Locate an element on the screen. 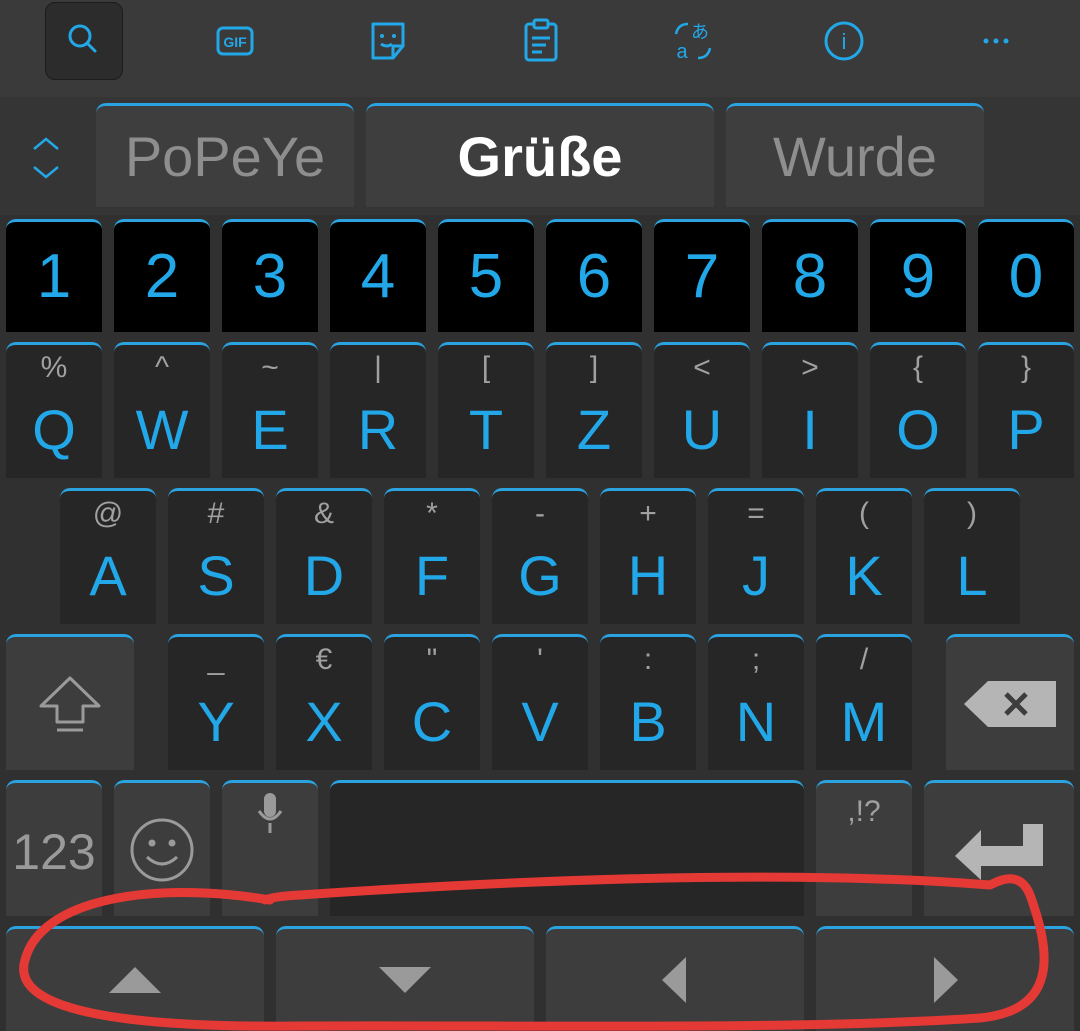  key-o: {O is located at coordinates (918, 410).